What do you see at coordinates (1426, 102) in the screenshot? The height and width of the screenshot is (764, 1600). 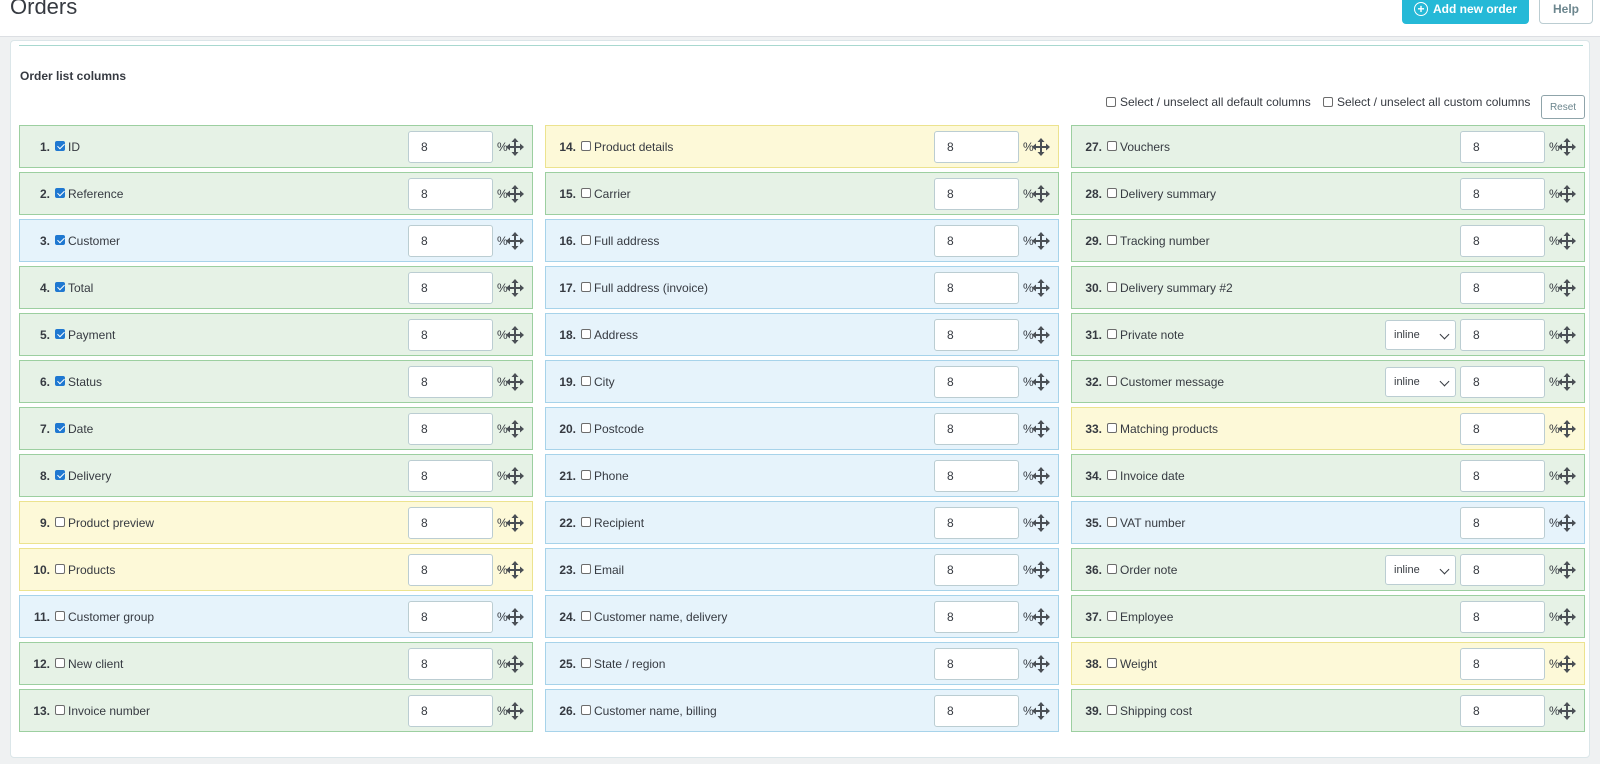 I see `select-all-custom-columns: Select / unselect all custom columns` at bounding box center [1426, 102].